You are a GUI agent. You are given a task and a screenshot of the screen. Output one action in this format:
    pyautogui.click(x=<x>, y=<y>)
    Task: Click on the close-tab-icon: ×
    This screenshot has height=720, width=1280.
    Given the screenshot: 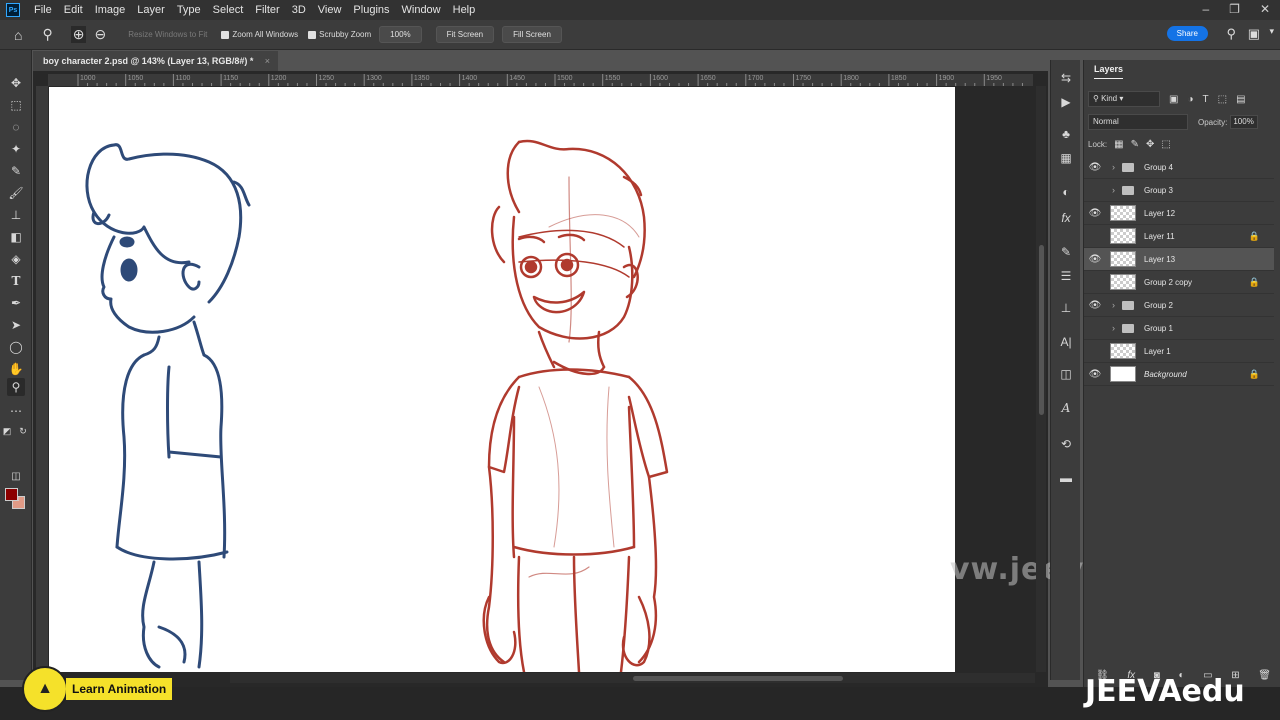 What is the action you would take?
    pyautogui.click(x=267, y=61)
    